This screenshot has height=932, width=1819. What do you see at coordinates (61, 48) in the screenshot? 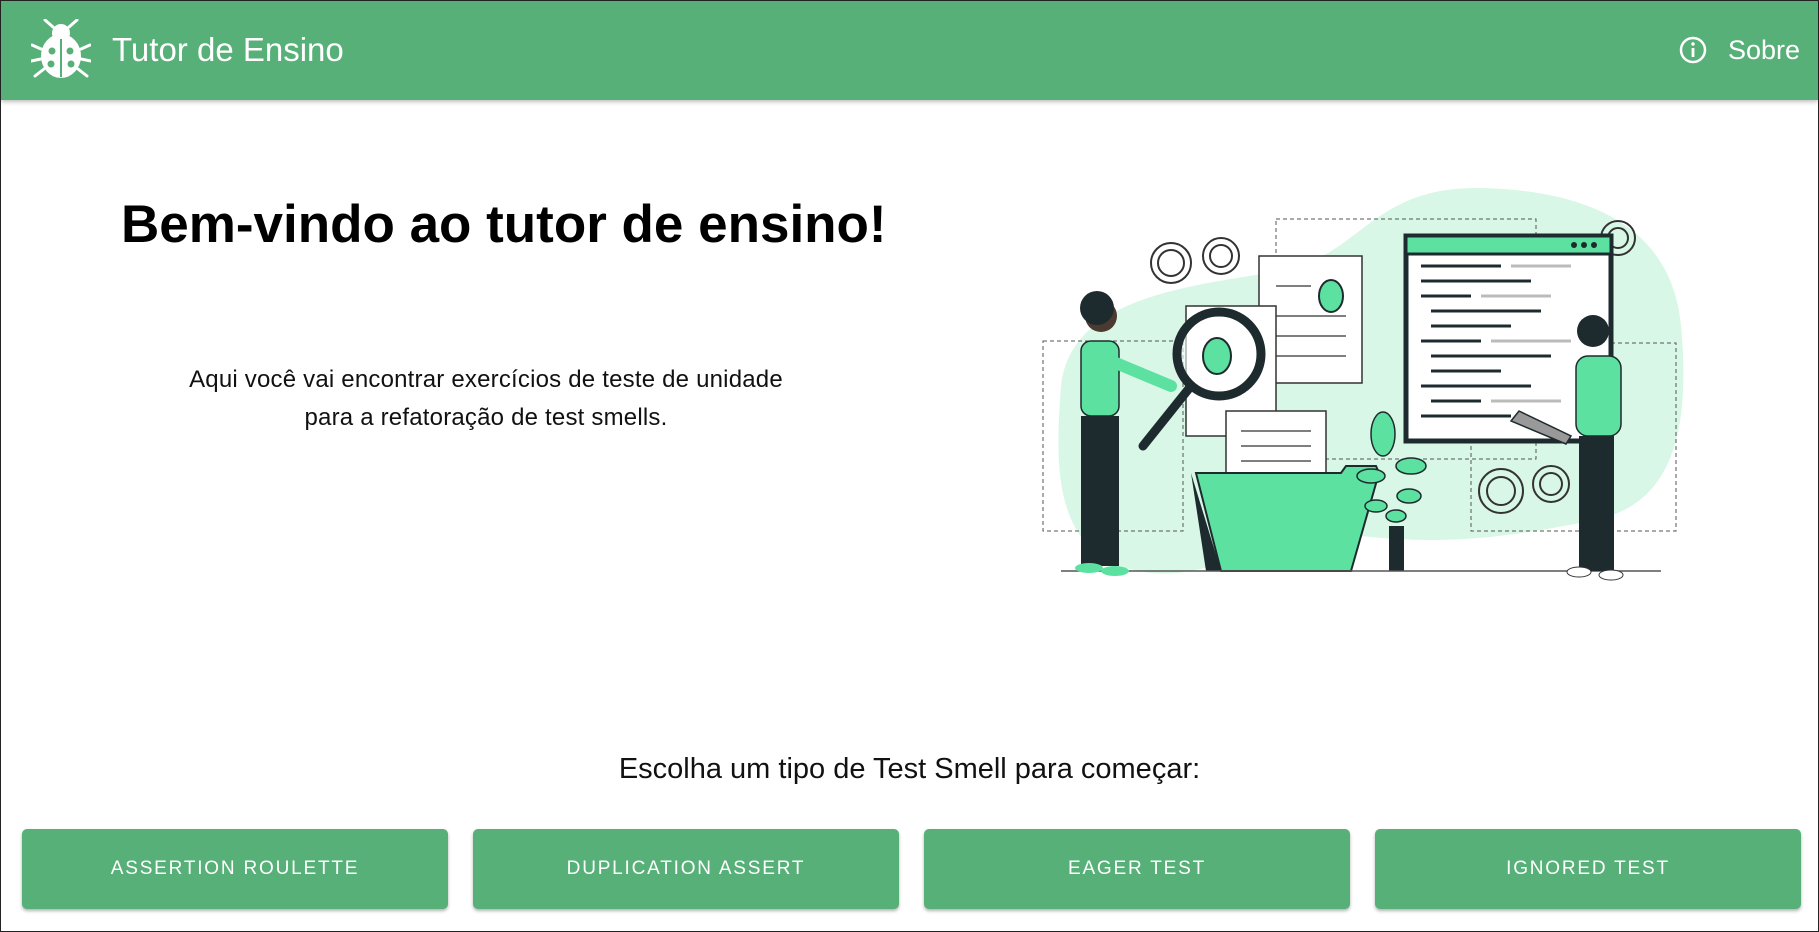
I see `ladybug-icon` at bounding box center [61, 48].